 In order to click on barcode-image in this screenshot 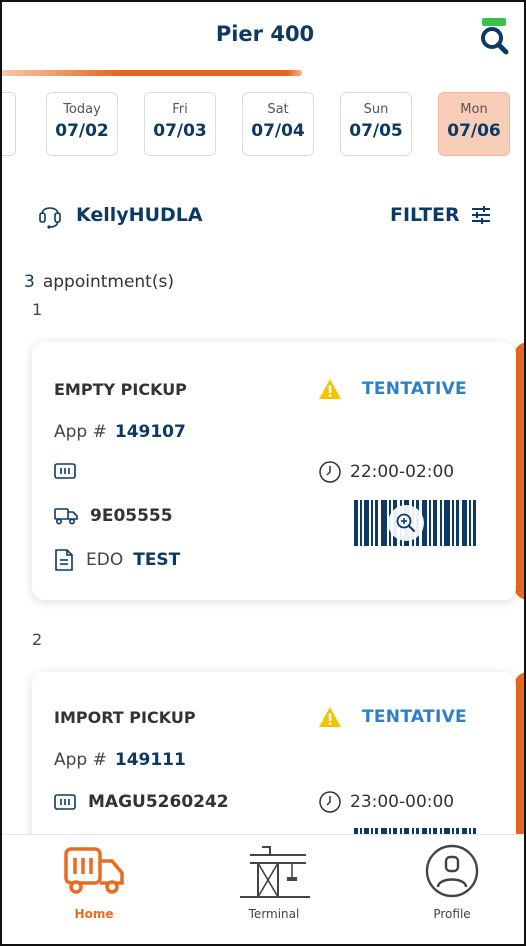, I will do `click(415, 523)`.